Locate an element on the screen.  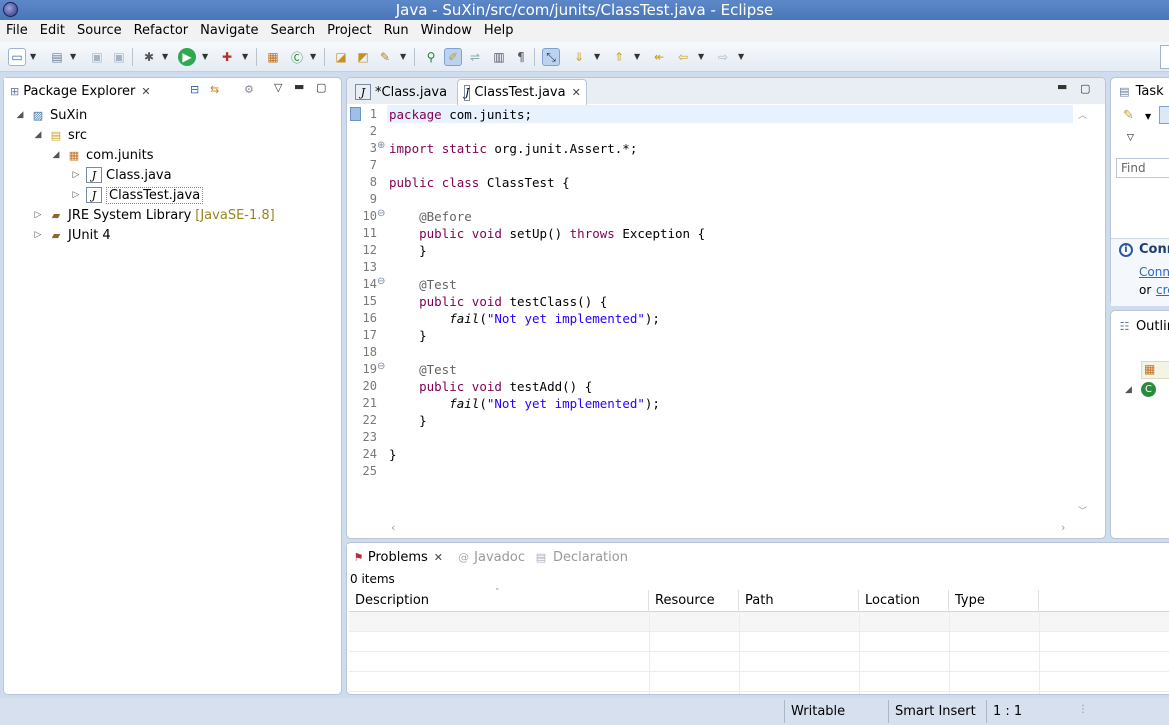
filter-button is located at coordinates (1164, 115).